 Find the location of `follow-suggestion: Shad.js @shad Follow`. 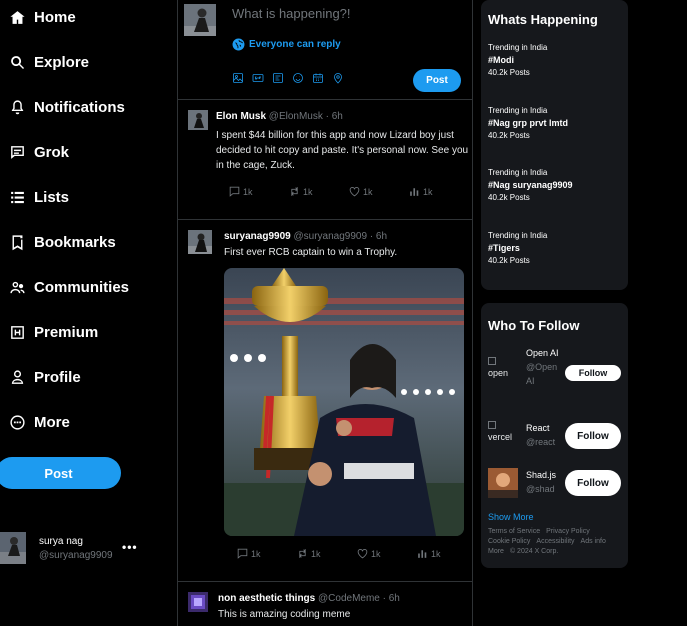

follow-suggestion: Shad.js @shad Follow is located at coordinates (555, 489).